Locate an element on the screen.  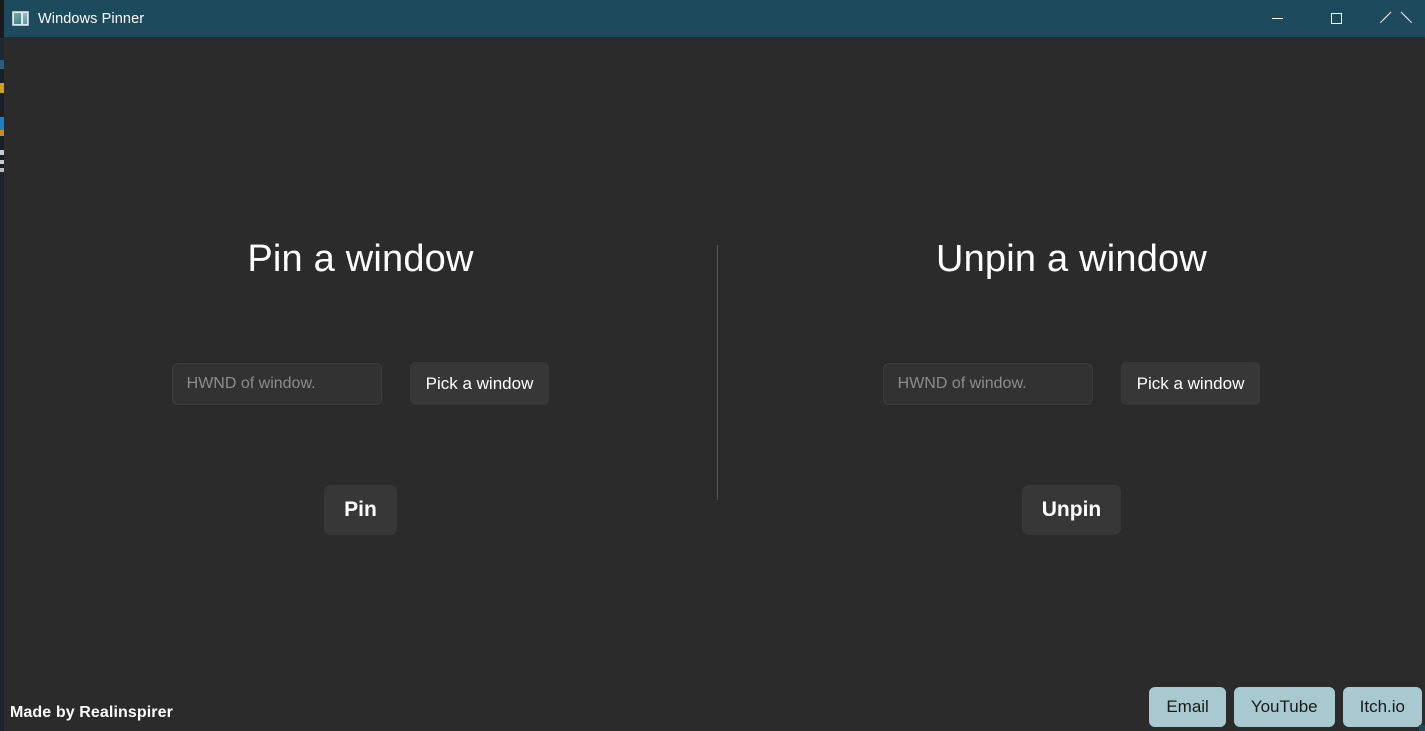
title-bar-left: Windows Pinner is located at coordinates (74, 18).